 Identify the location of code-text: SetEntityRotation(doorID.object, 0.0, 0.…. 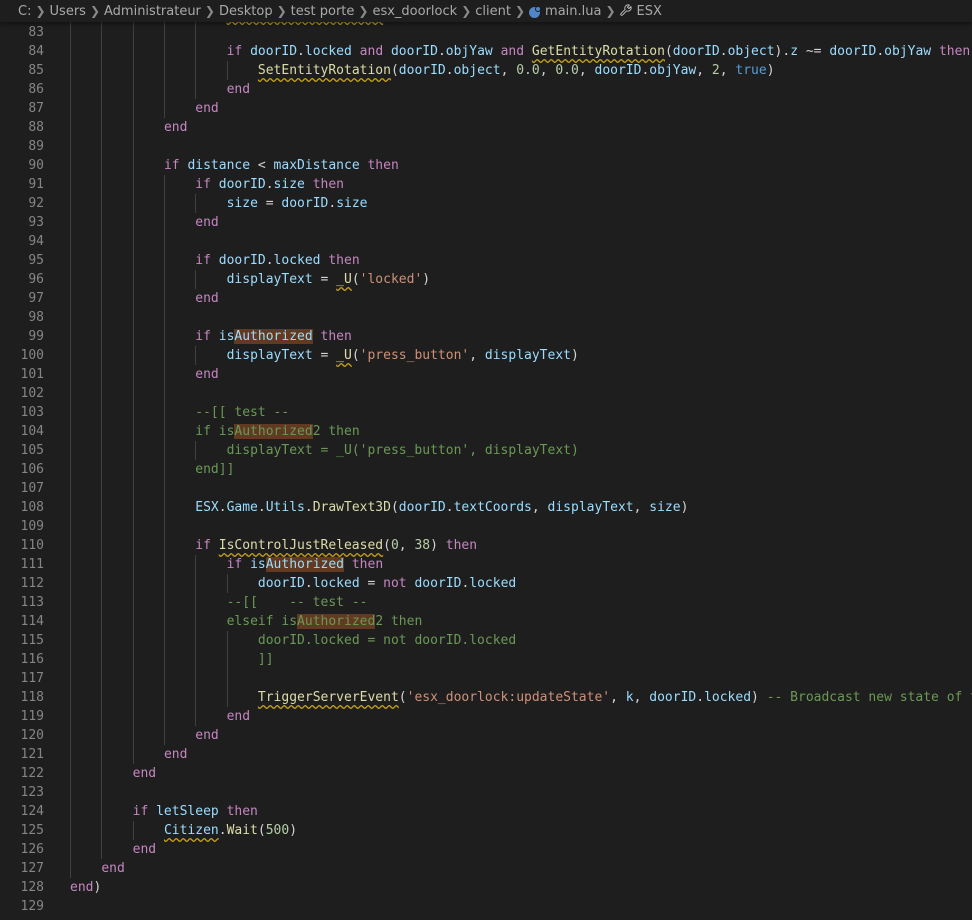
(516, 70).